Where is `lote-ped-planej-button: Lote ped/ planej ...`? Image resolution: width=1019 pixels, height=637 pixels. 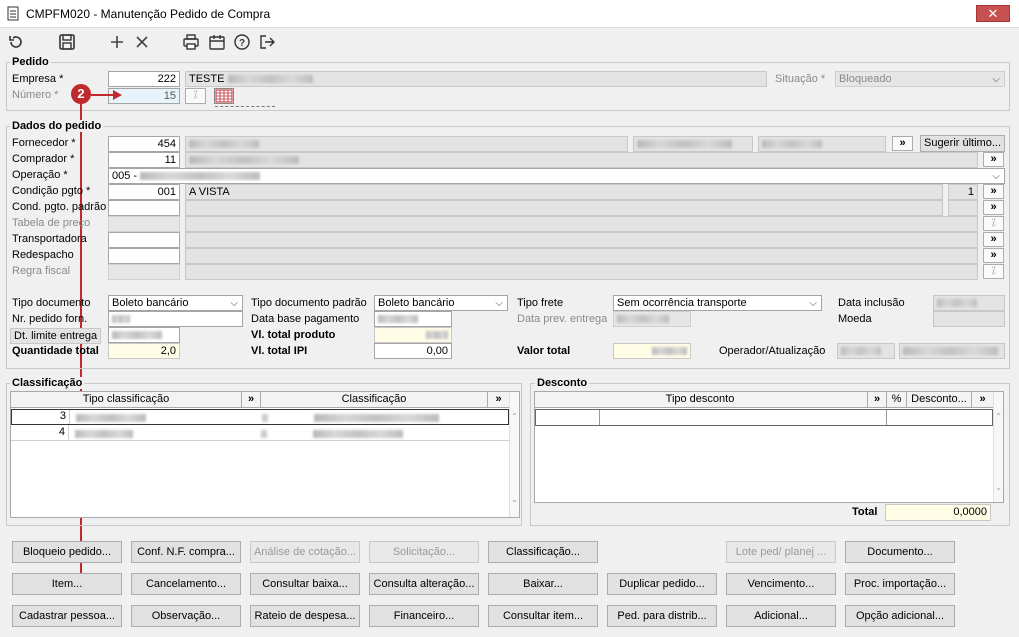
lote-ped-planej-button: Lote ped/ planej ... is located at coordinates (781, 552).